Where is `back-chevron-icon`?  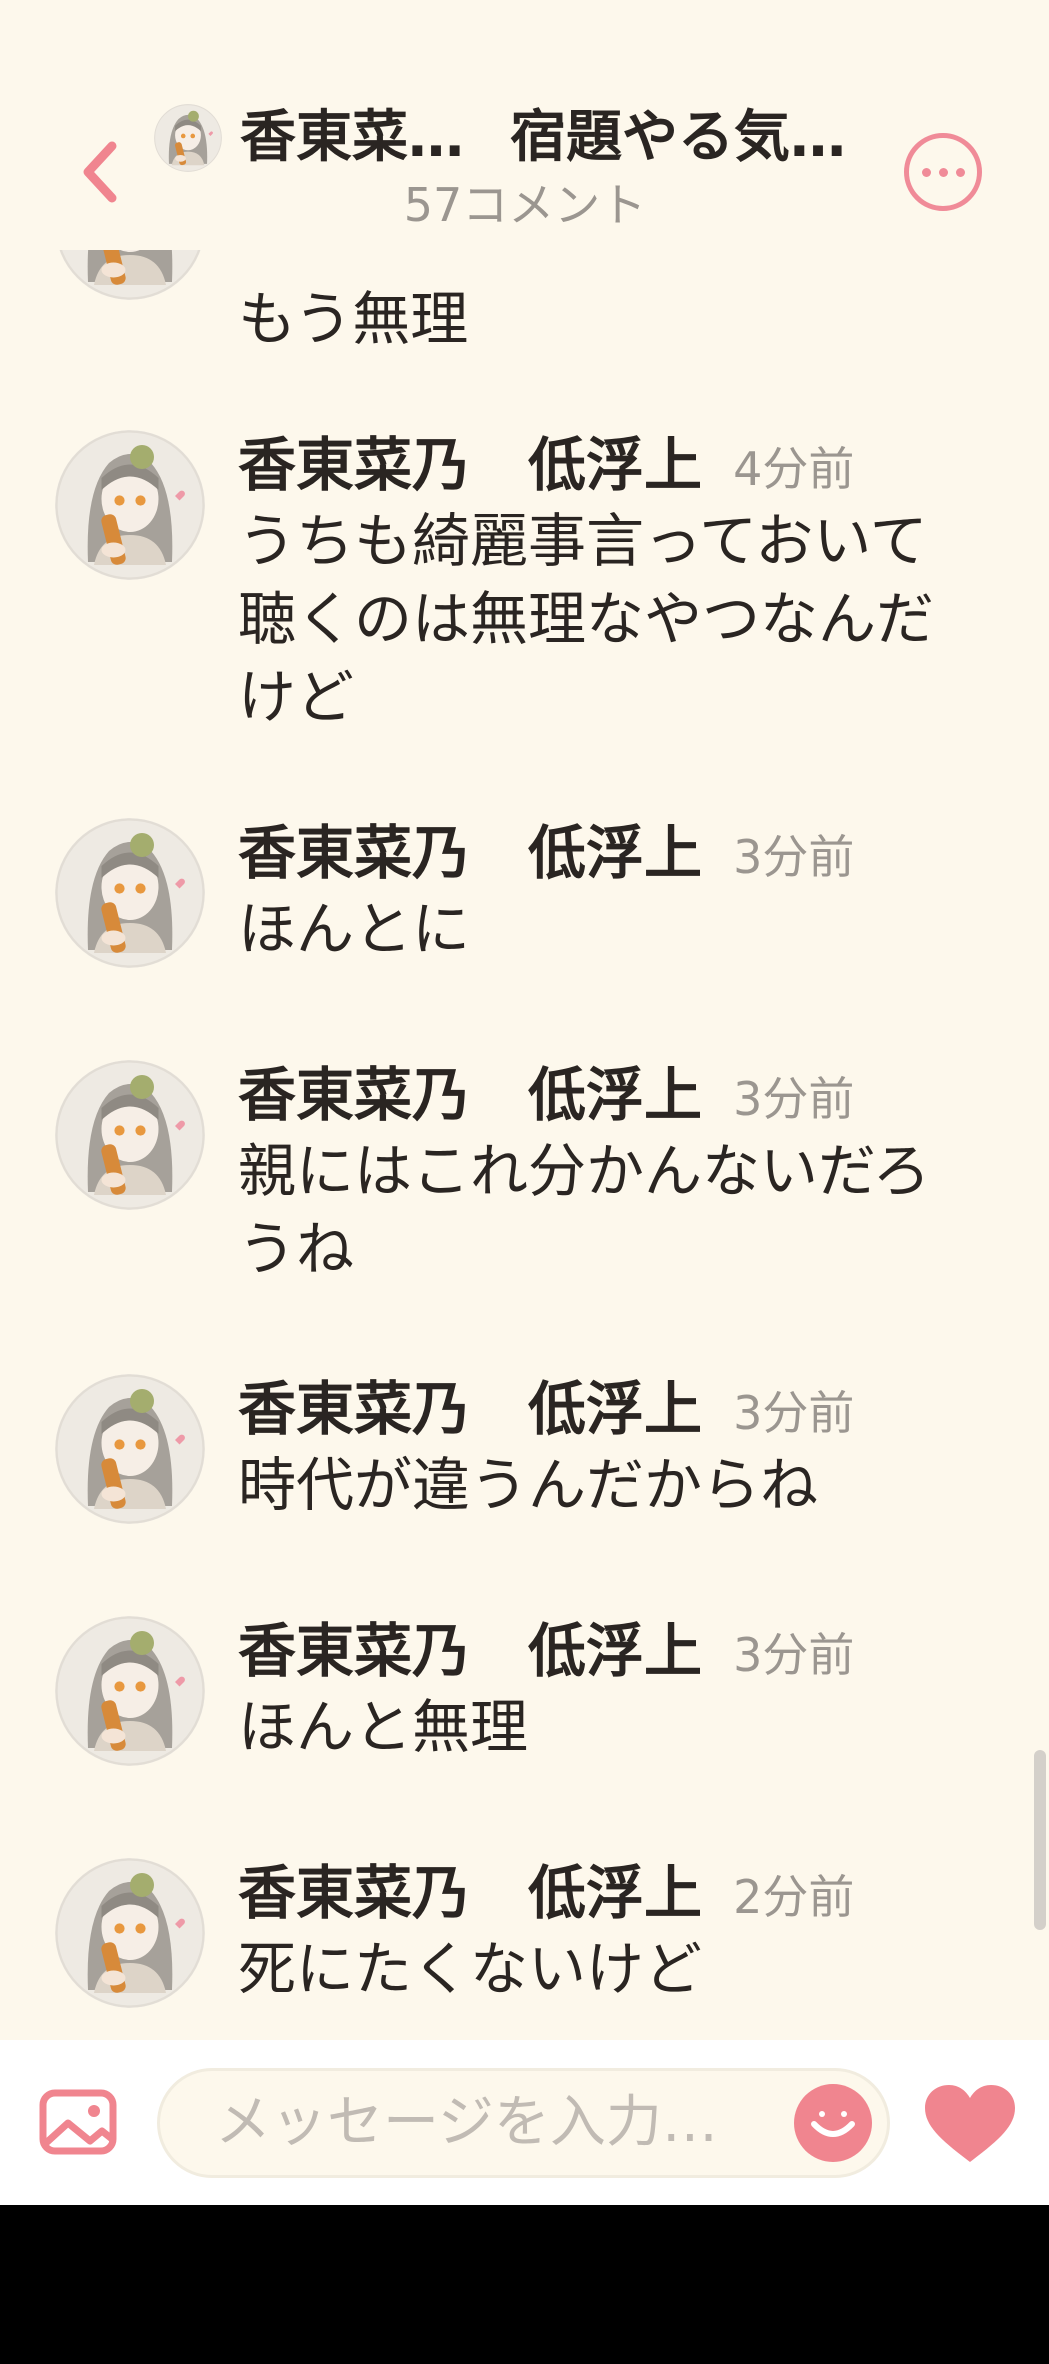
back-chevron-icon is located at coordinates (100, 172).